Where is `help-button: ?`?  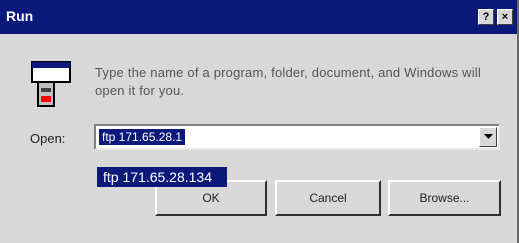
help-button: ? is located at coordinates (486, 17).